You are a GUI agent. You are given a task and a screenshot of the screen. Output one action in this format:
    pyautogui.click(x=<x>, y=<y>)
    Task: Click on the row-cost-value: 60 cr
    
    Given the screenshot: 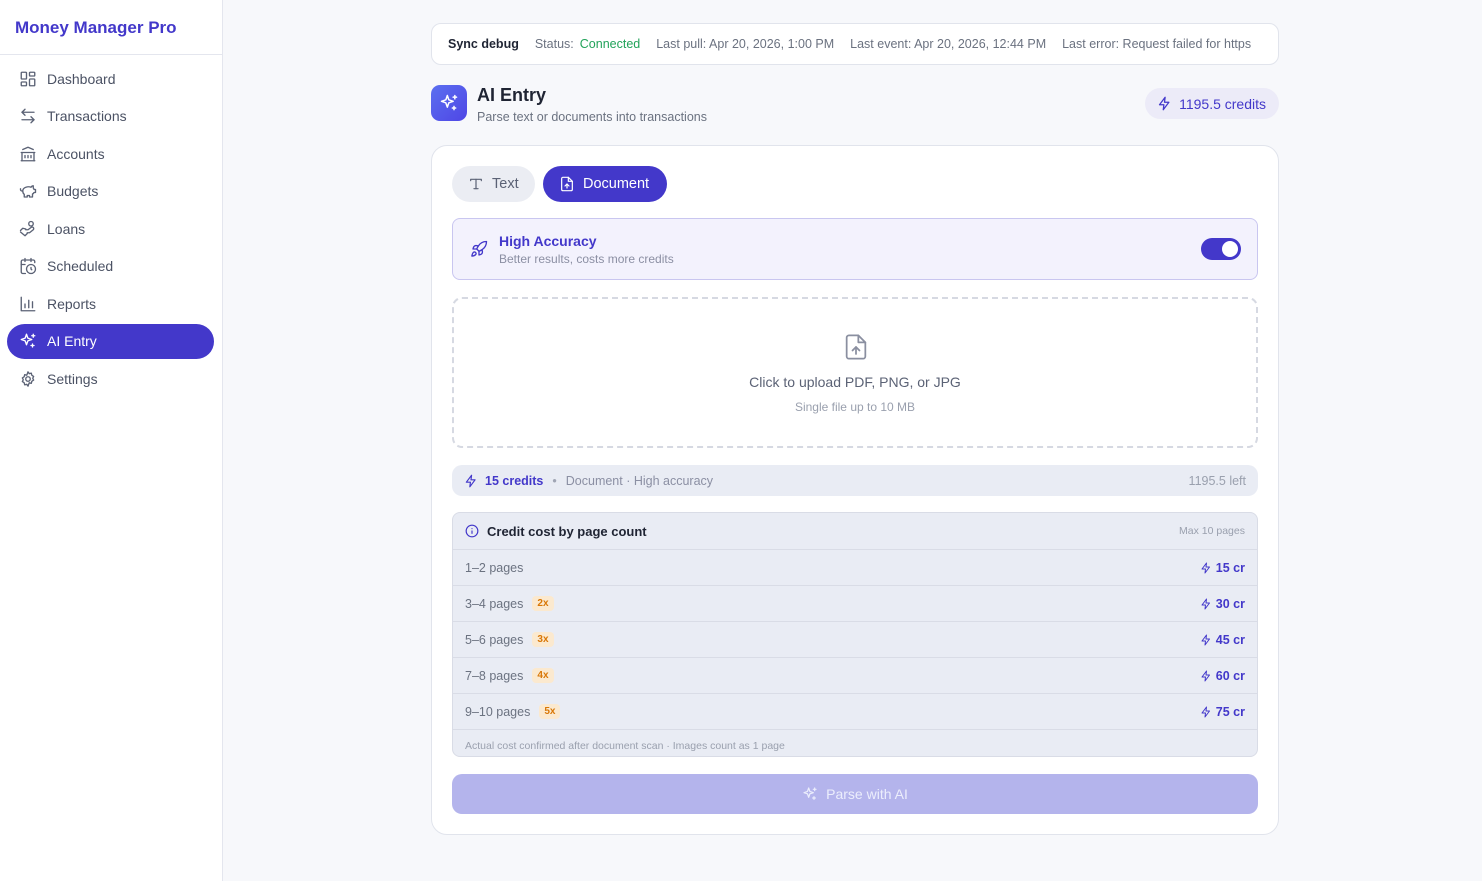 What is the action you would take?
    pyautogui.click(x=1230, y=675)
    